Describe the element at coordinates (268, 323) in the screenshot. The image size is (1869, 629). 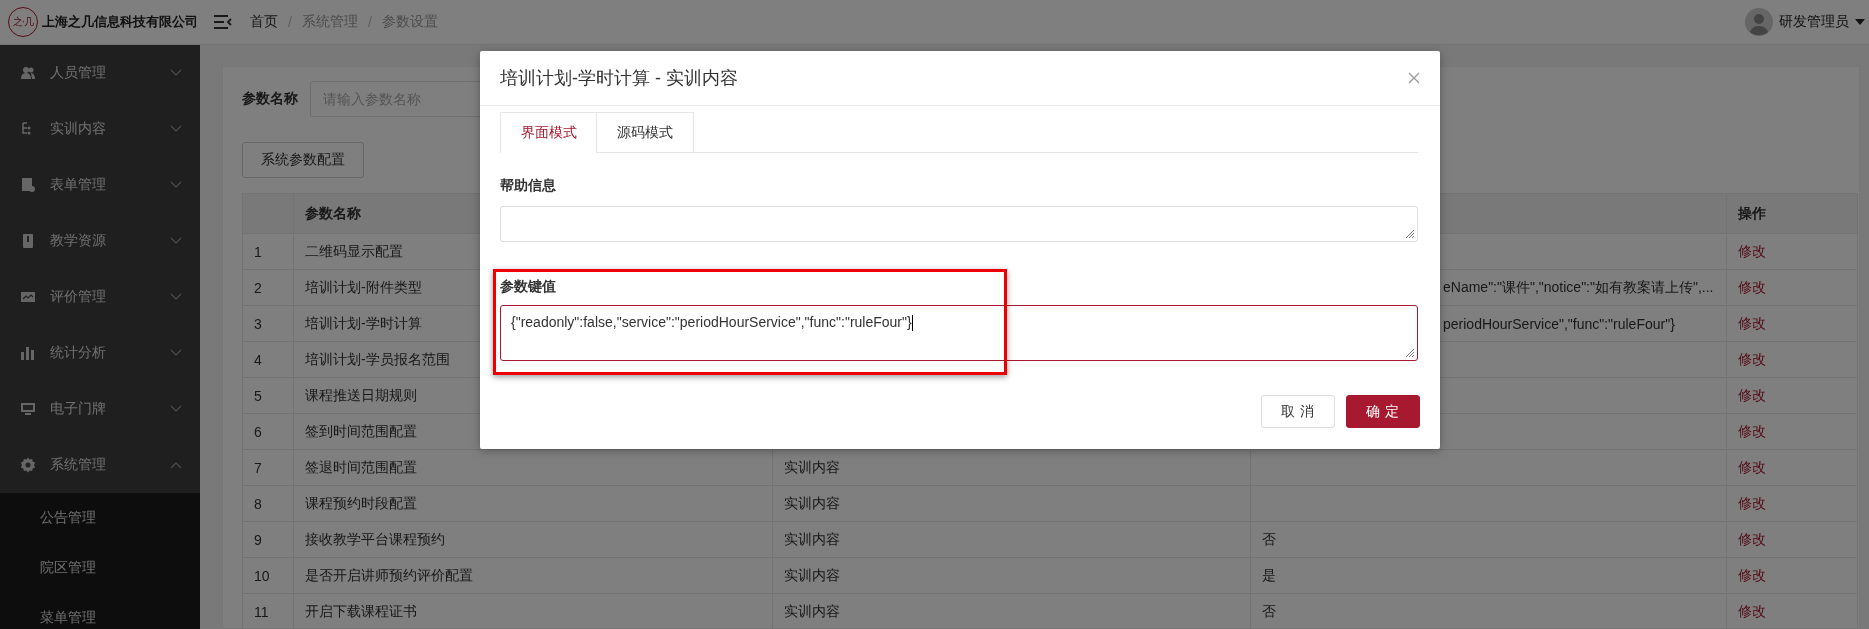
I see `table-cell: 3` at that location.